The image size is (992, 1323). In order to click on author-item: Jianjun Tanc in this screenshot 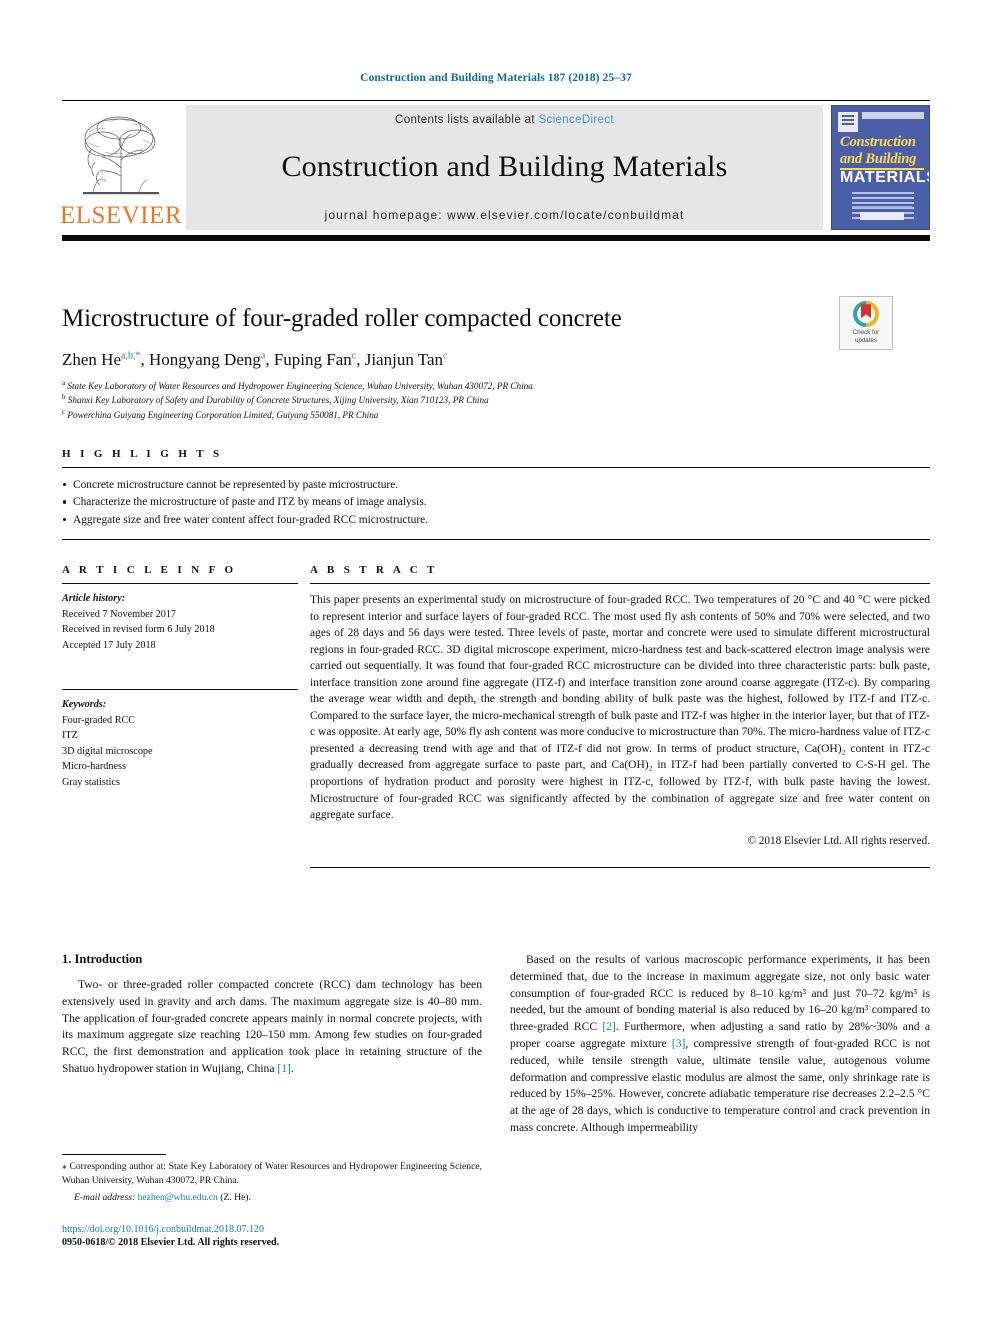, I will do `click(406, 359)`.